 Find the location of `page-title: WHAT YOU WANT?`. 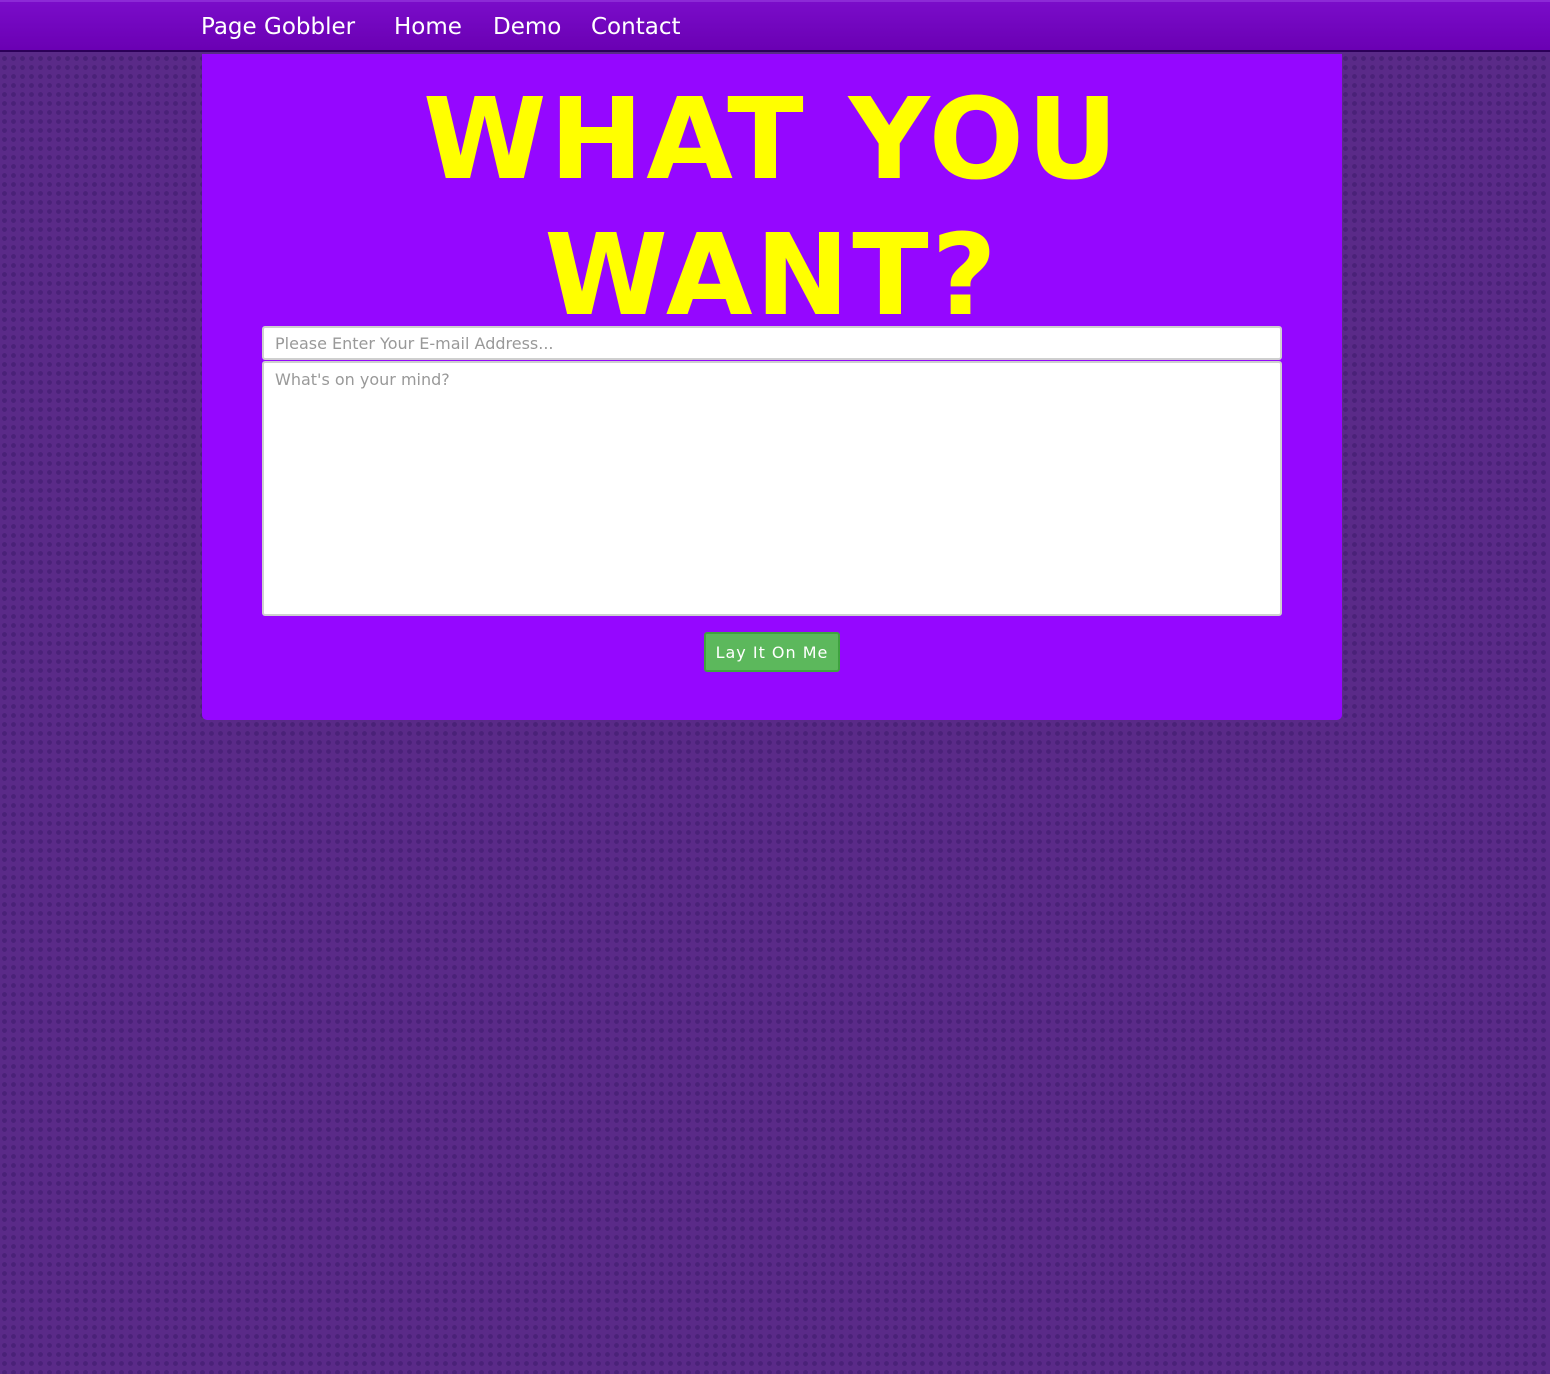

page-title: WHAT YOU WANT? is located at coordinates (772, 208).